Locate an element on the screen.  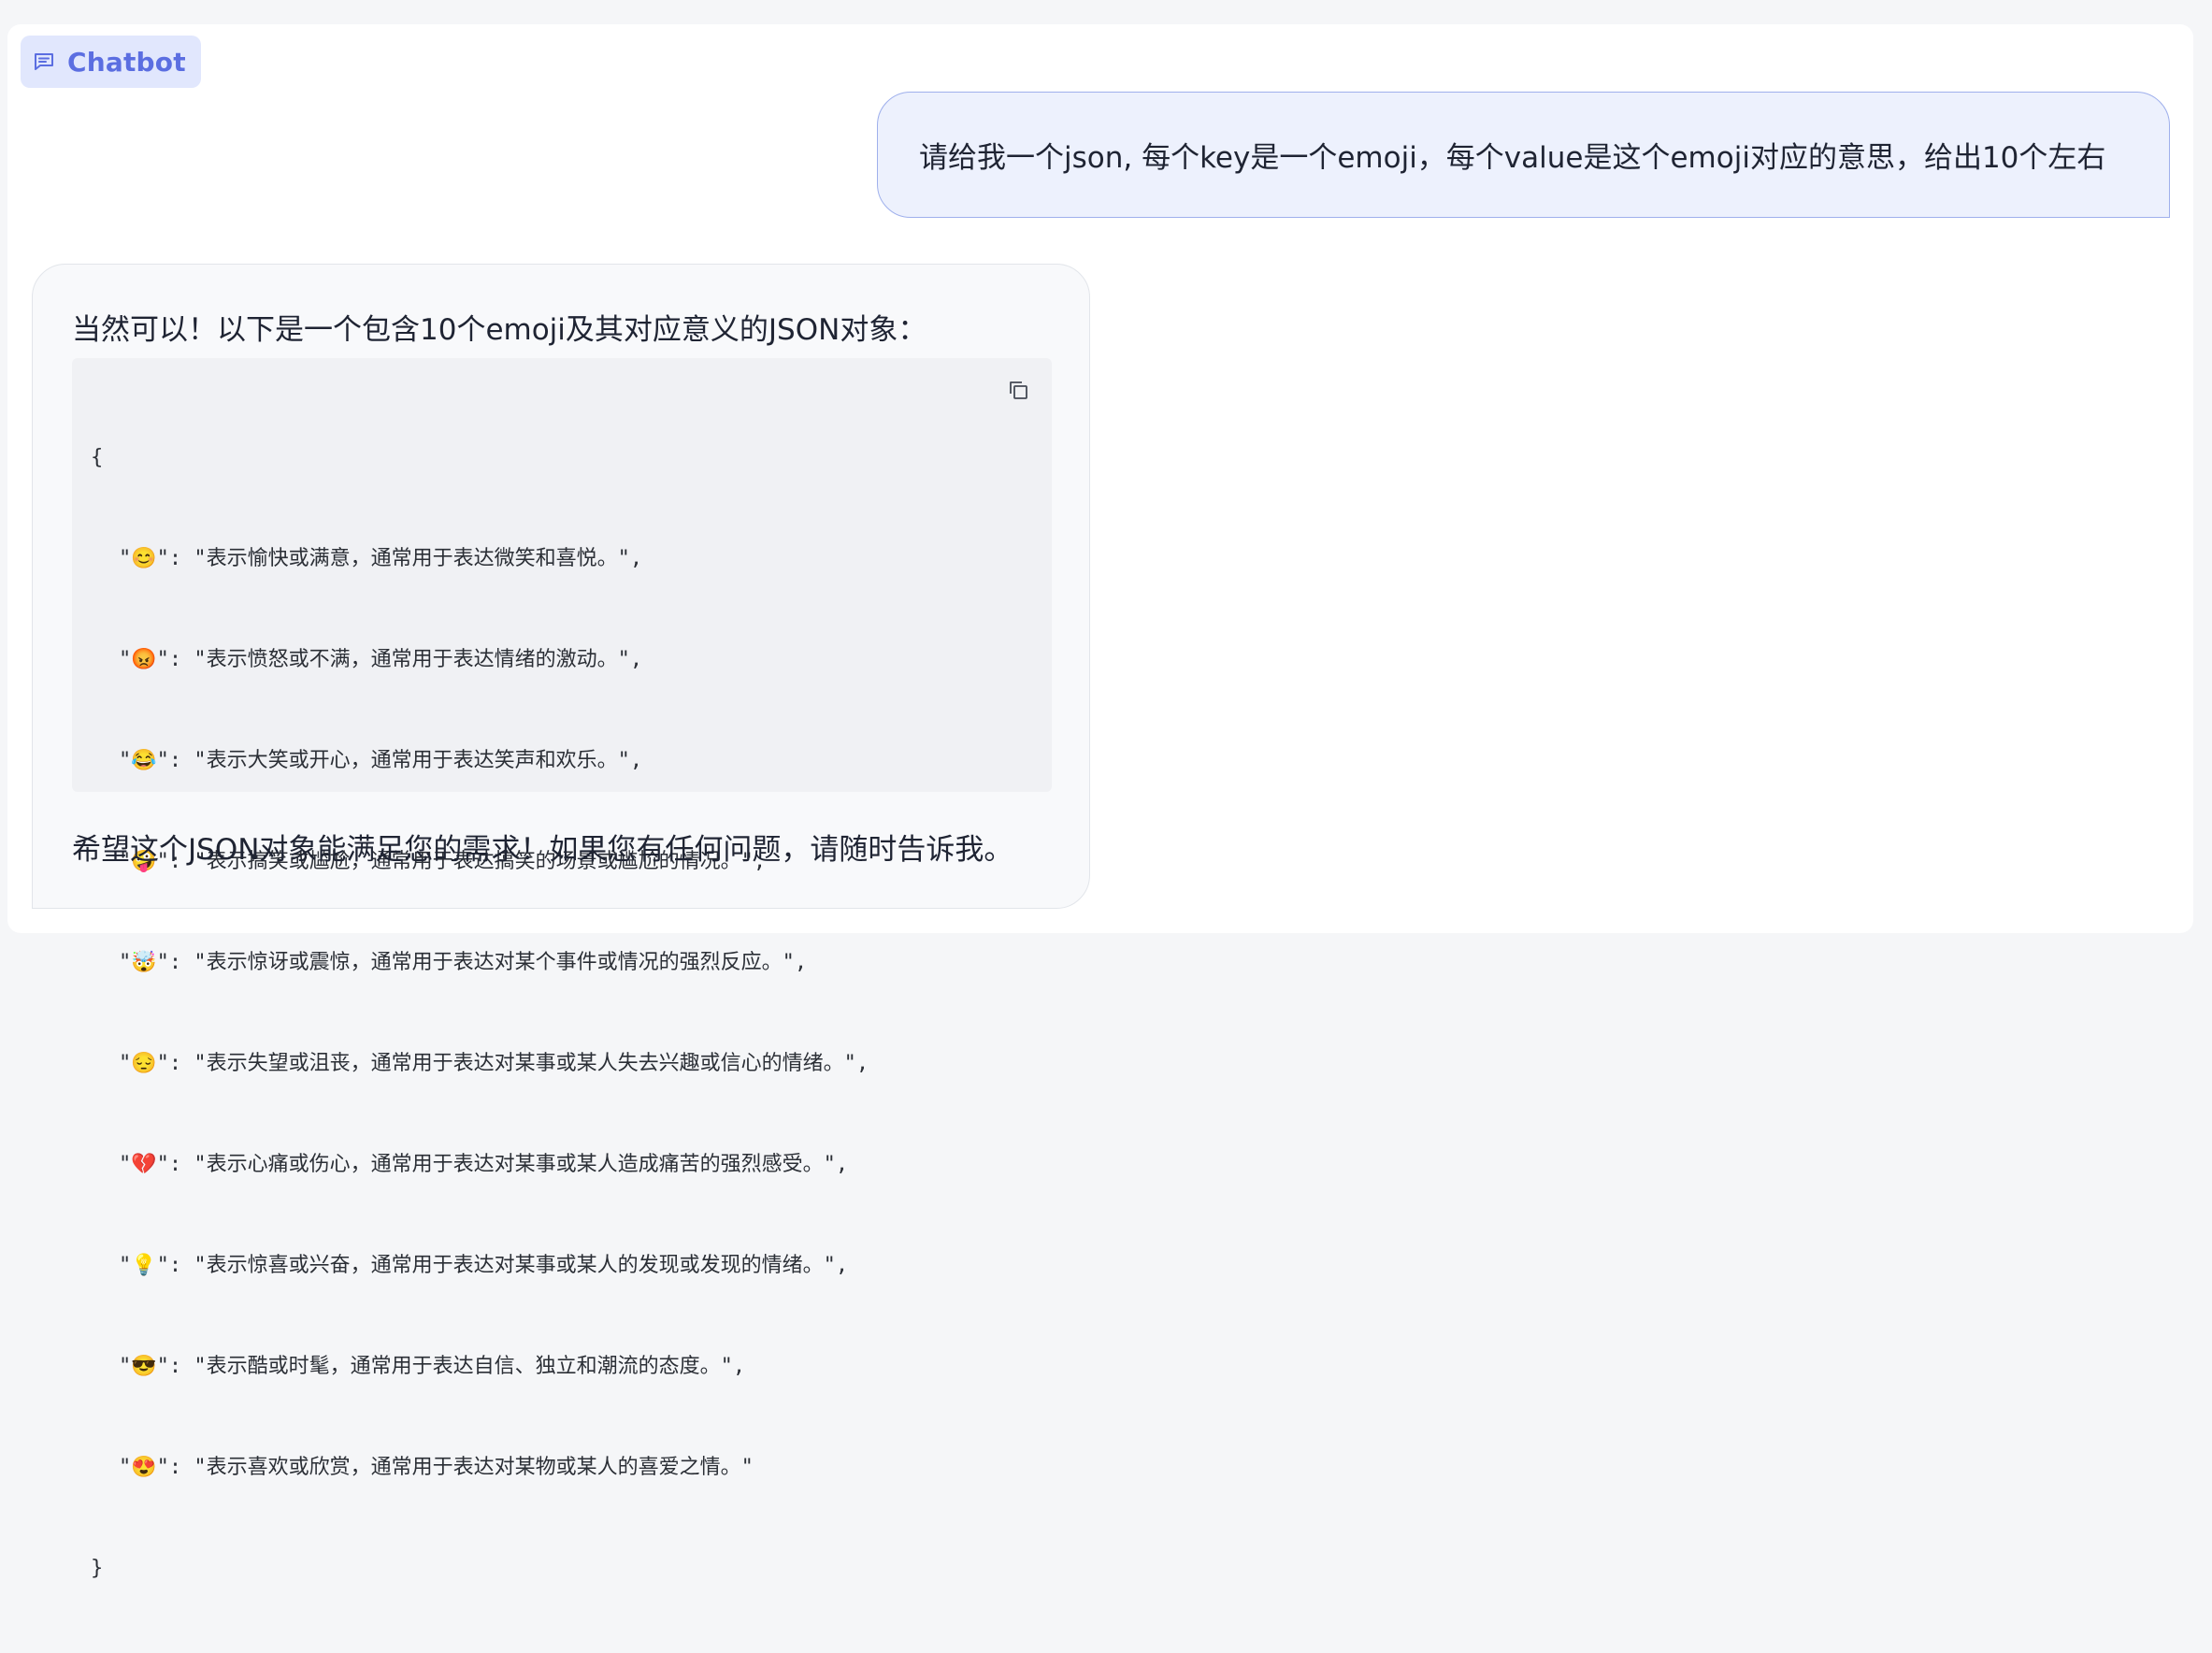
code-line: "😎": "表示酷或时髦，通常用于表达自信、独立和潮流的态度。", is located at coordinates (480, 1367).